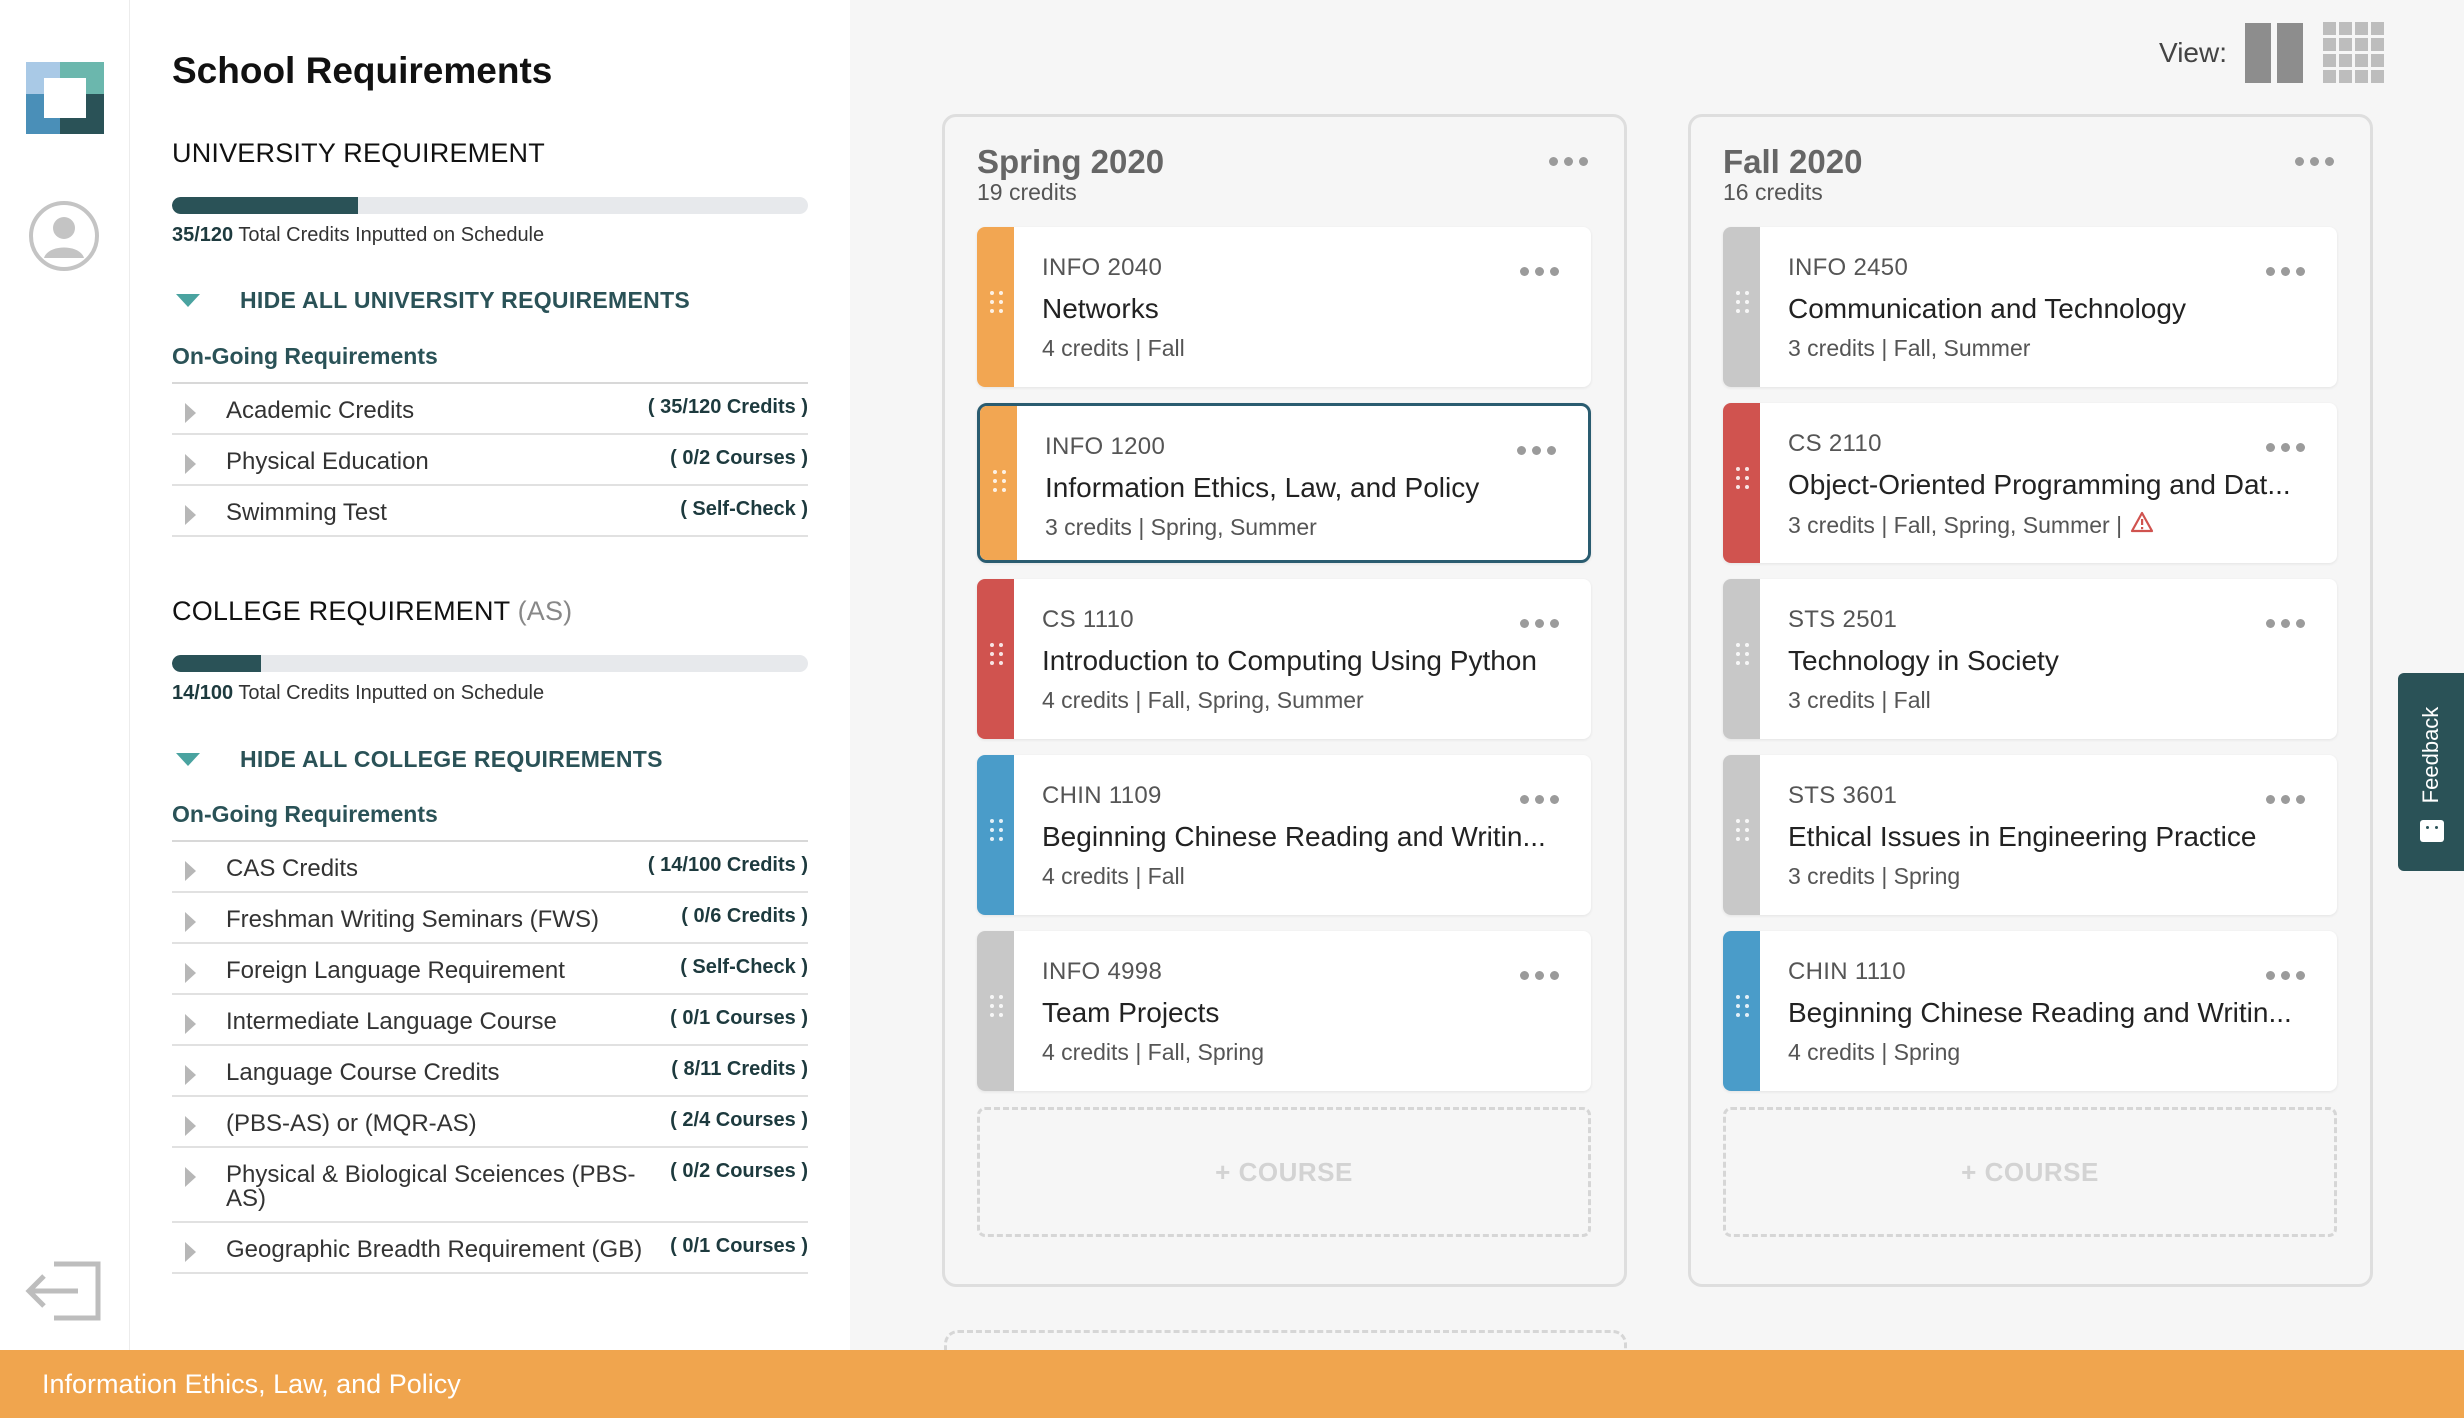 Image resolution: width=2464 pixels, height=1418 pixels. I want to click on university-progress-bar, so click(490, 205).